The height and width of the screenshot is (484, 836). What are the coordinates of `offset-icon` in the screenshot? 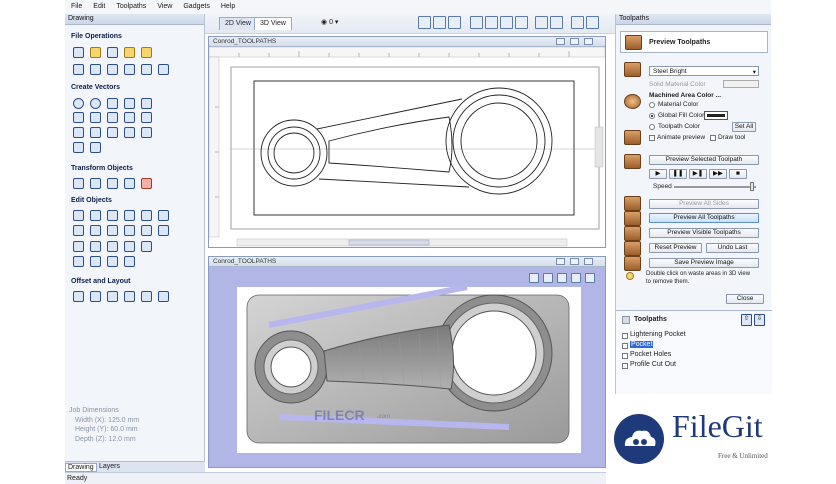 It's located at (78, 296).